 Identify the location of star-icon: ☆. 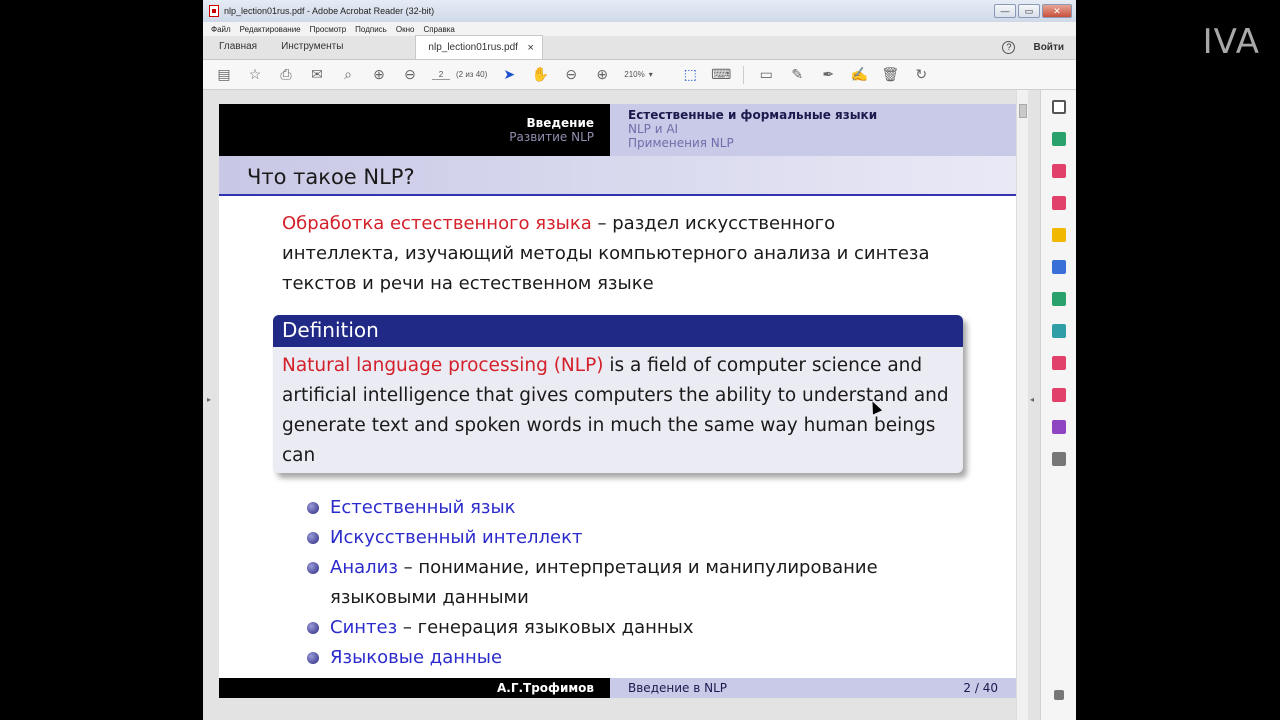
(255, 75).